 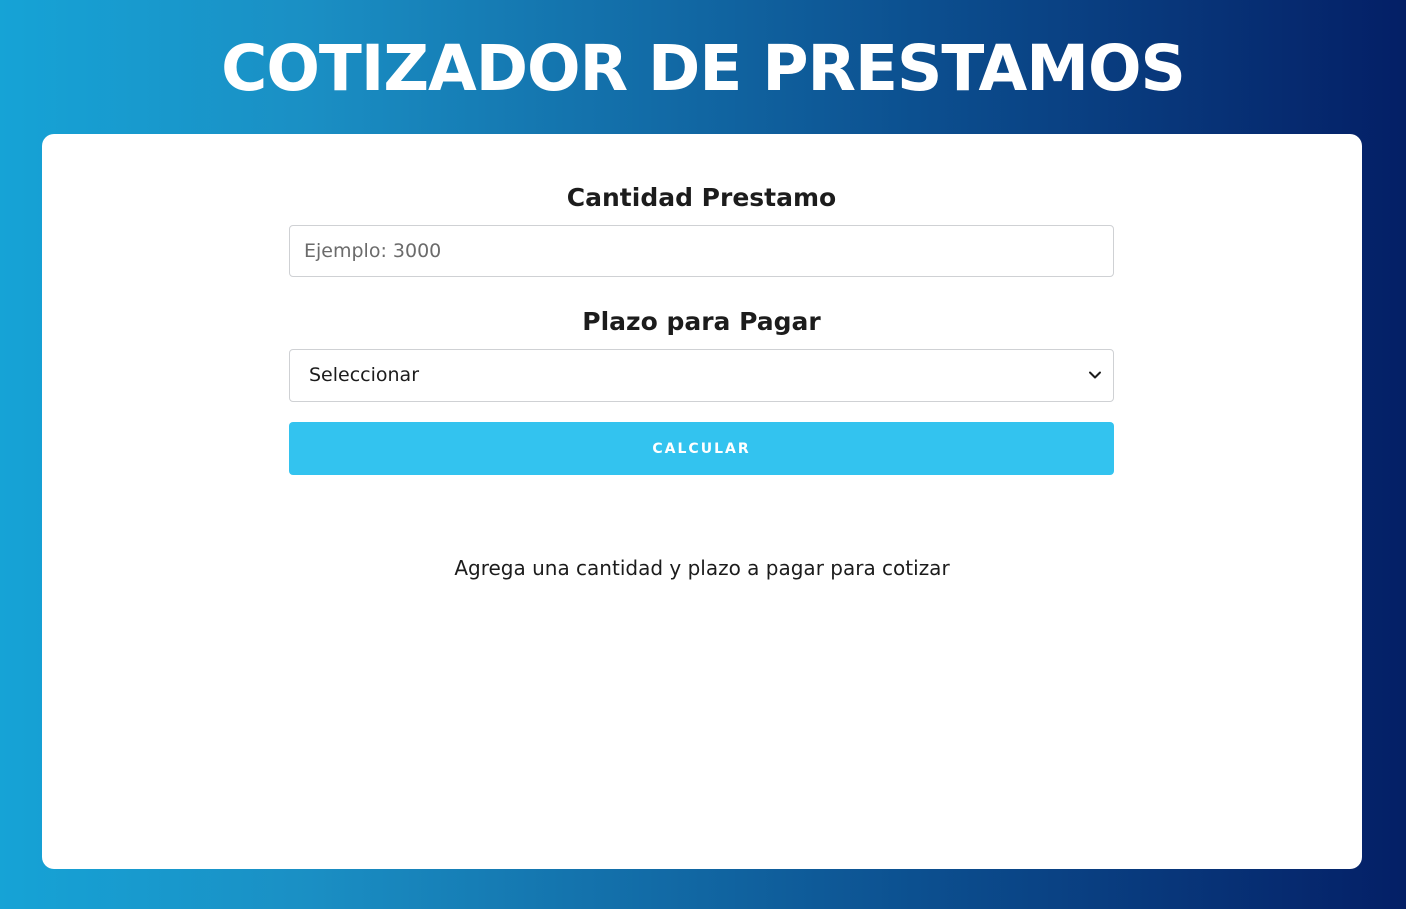 I want to click on term-label: Plazo para Pagar, so click(x=701, y=321).